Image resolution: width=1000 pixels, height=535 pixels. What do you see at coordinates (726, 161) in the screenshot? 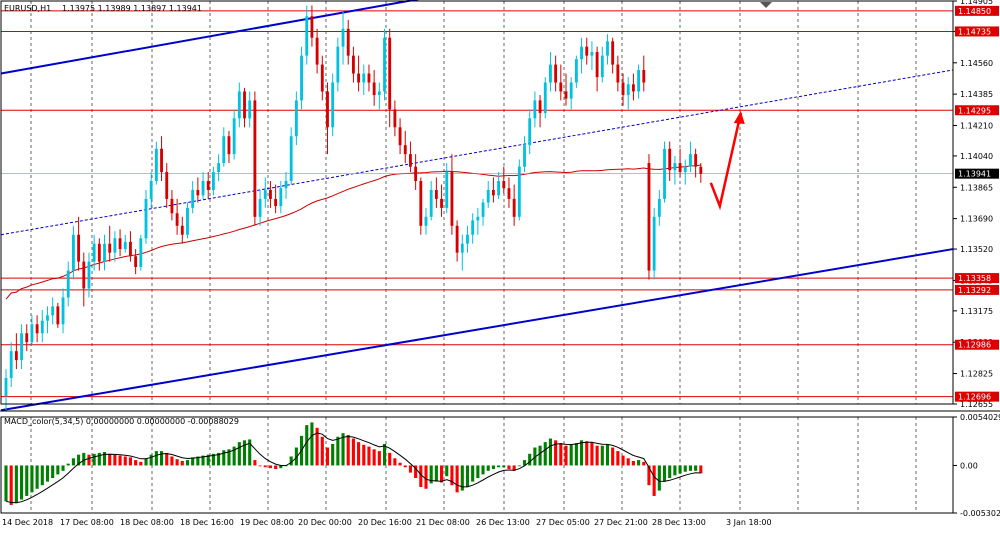
I see `forecast-arrow` at bounding box center [726, 161].